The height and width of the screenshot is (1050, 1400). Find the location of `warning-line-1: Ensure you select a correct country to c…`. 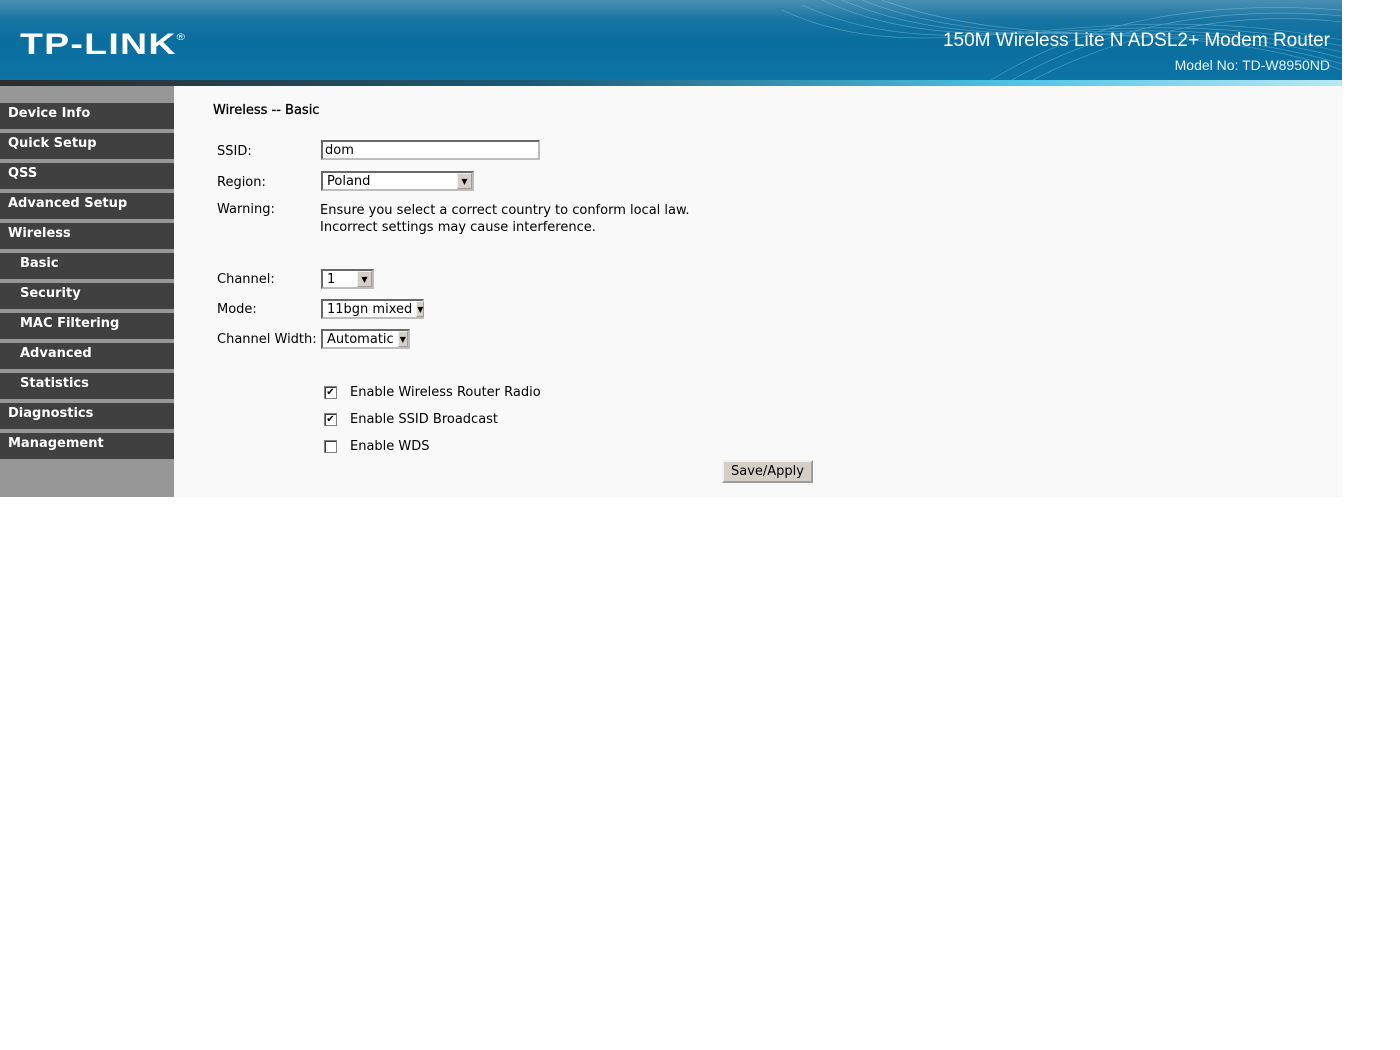

warning-line-1: Ensure you select a correct country to c… is located at coordinates (505, 210).